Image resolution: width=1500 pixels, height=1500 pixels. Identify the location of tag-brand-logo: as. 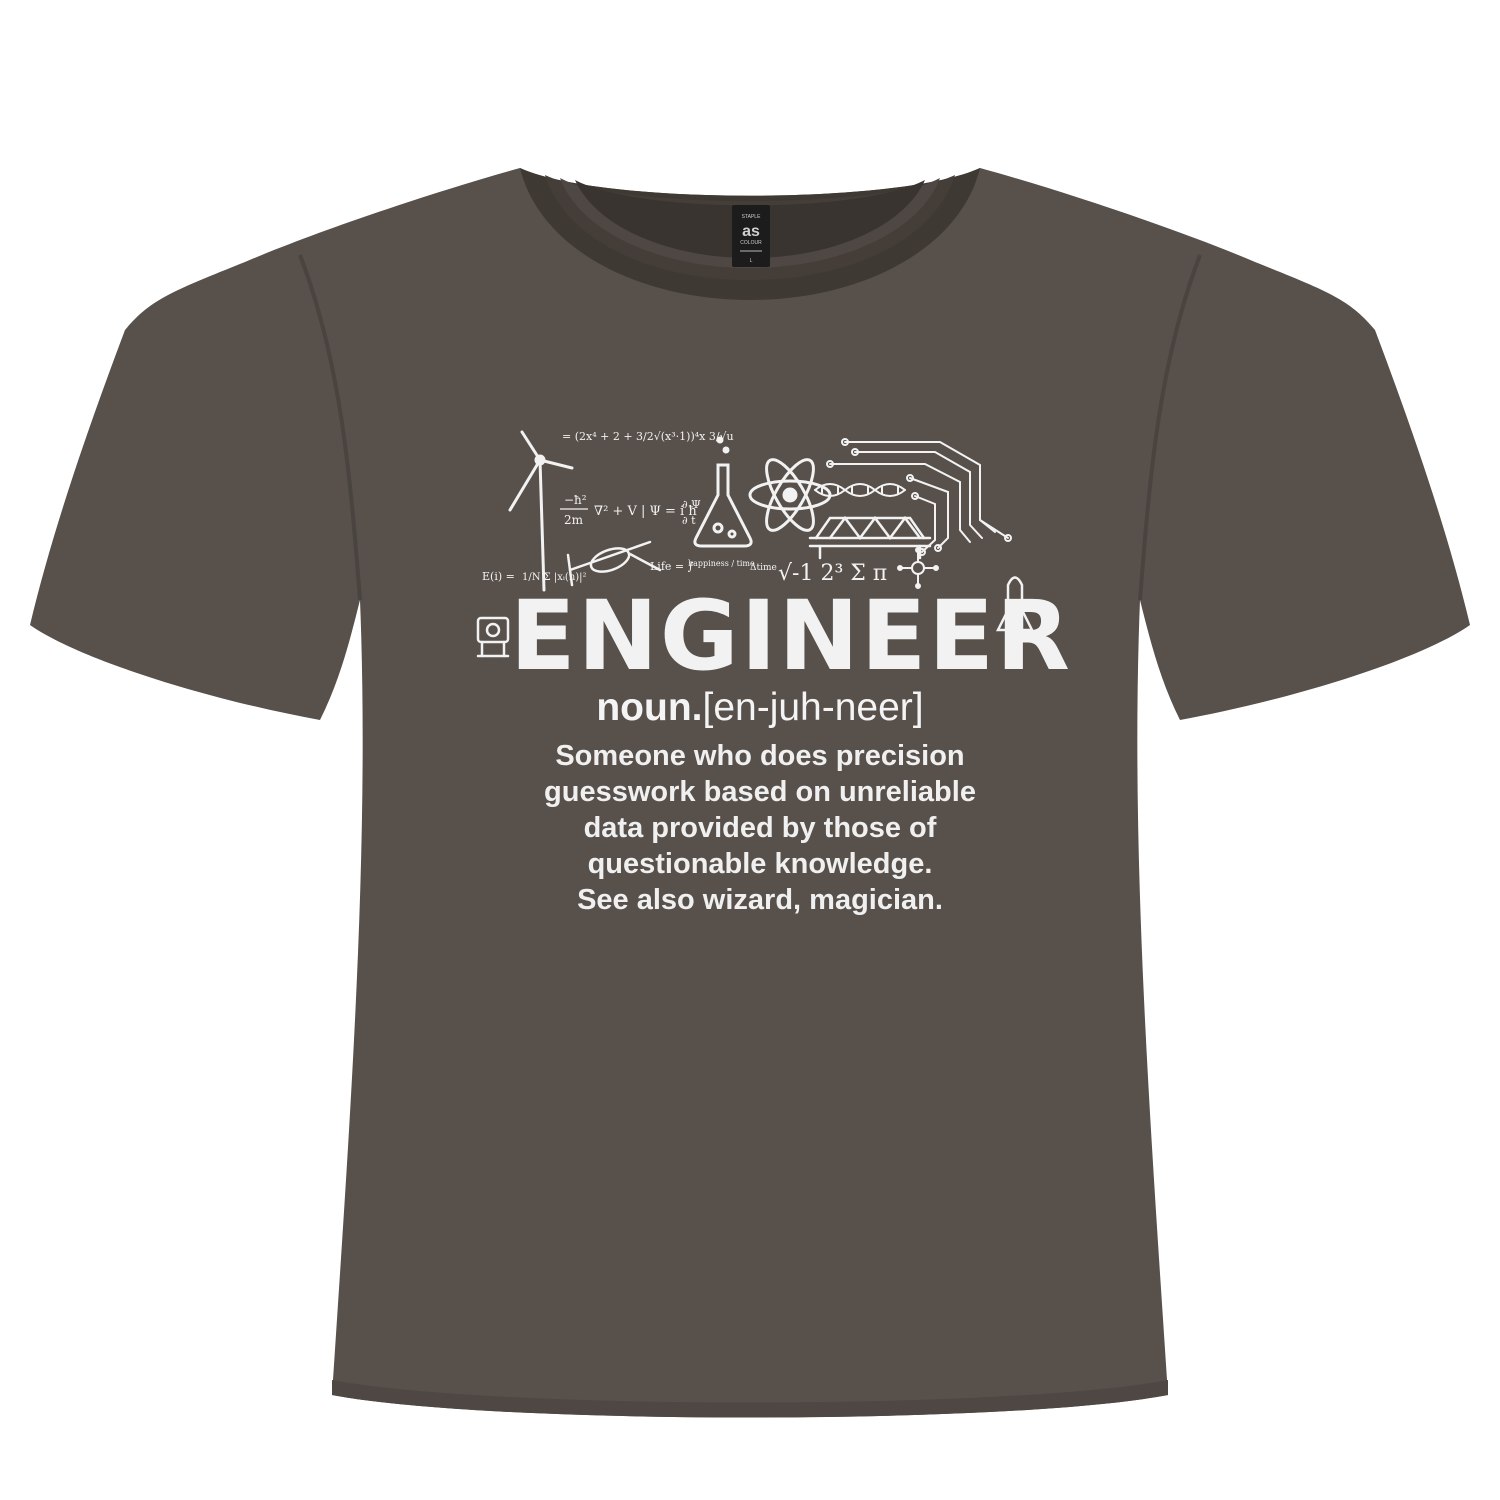
(751, 231).